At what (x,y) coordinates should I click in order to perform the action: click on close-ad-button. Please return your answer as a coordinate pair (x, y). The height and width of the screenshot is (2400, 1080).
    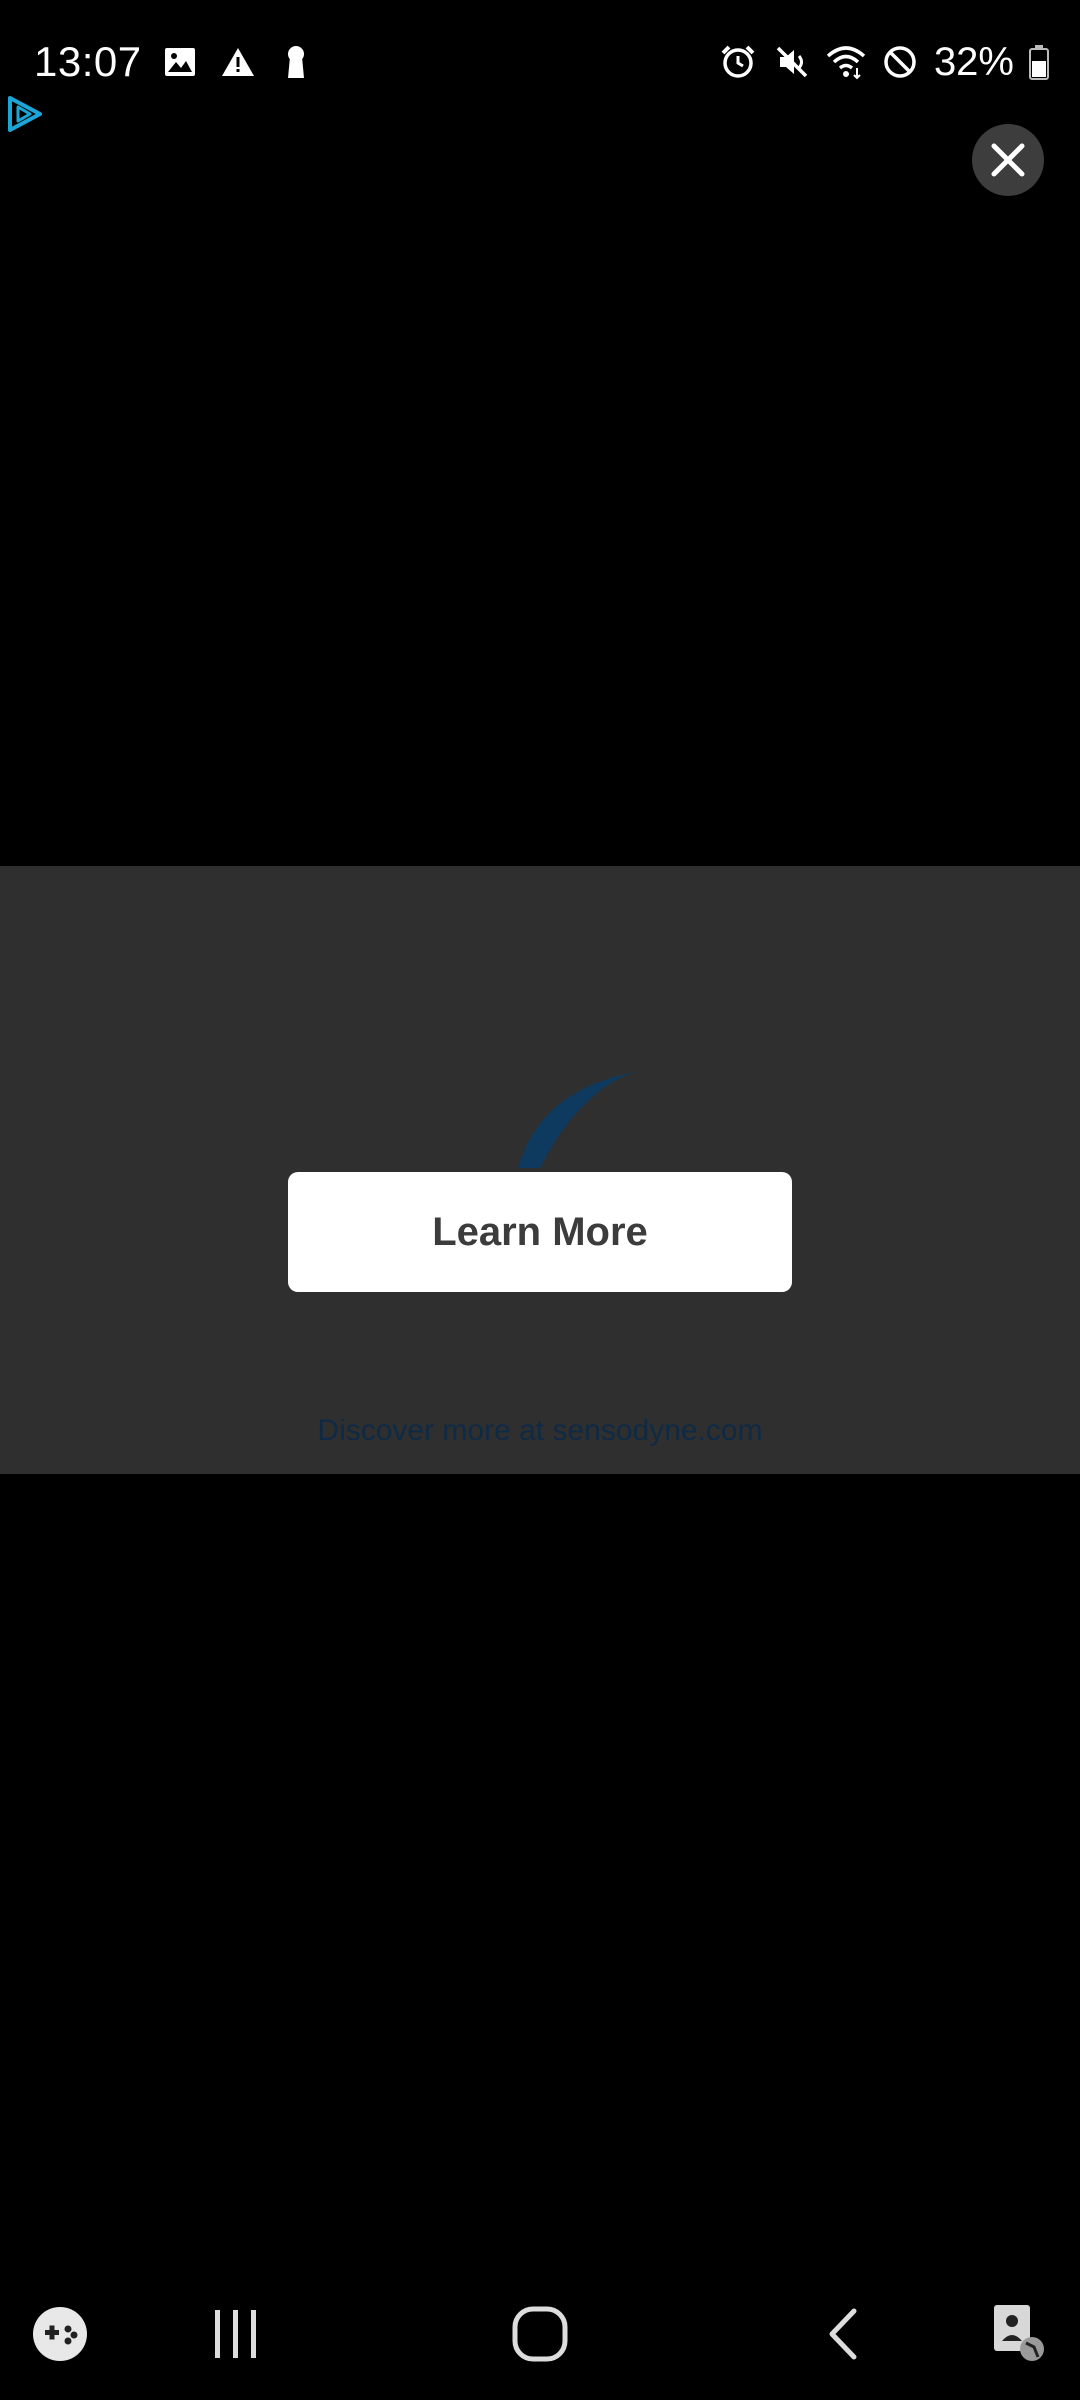
    Looking at the image, I should click on (1008, 160).